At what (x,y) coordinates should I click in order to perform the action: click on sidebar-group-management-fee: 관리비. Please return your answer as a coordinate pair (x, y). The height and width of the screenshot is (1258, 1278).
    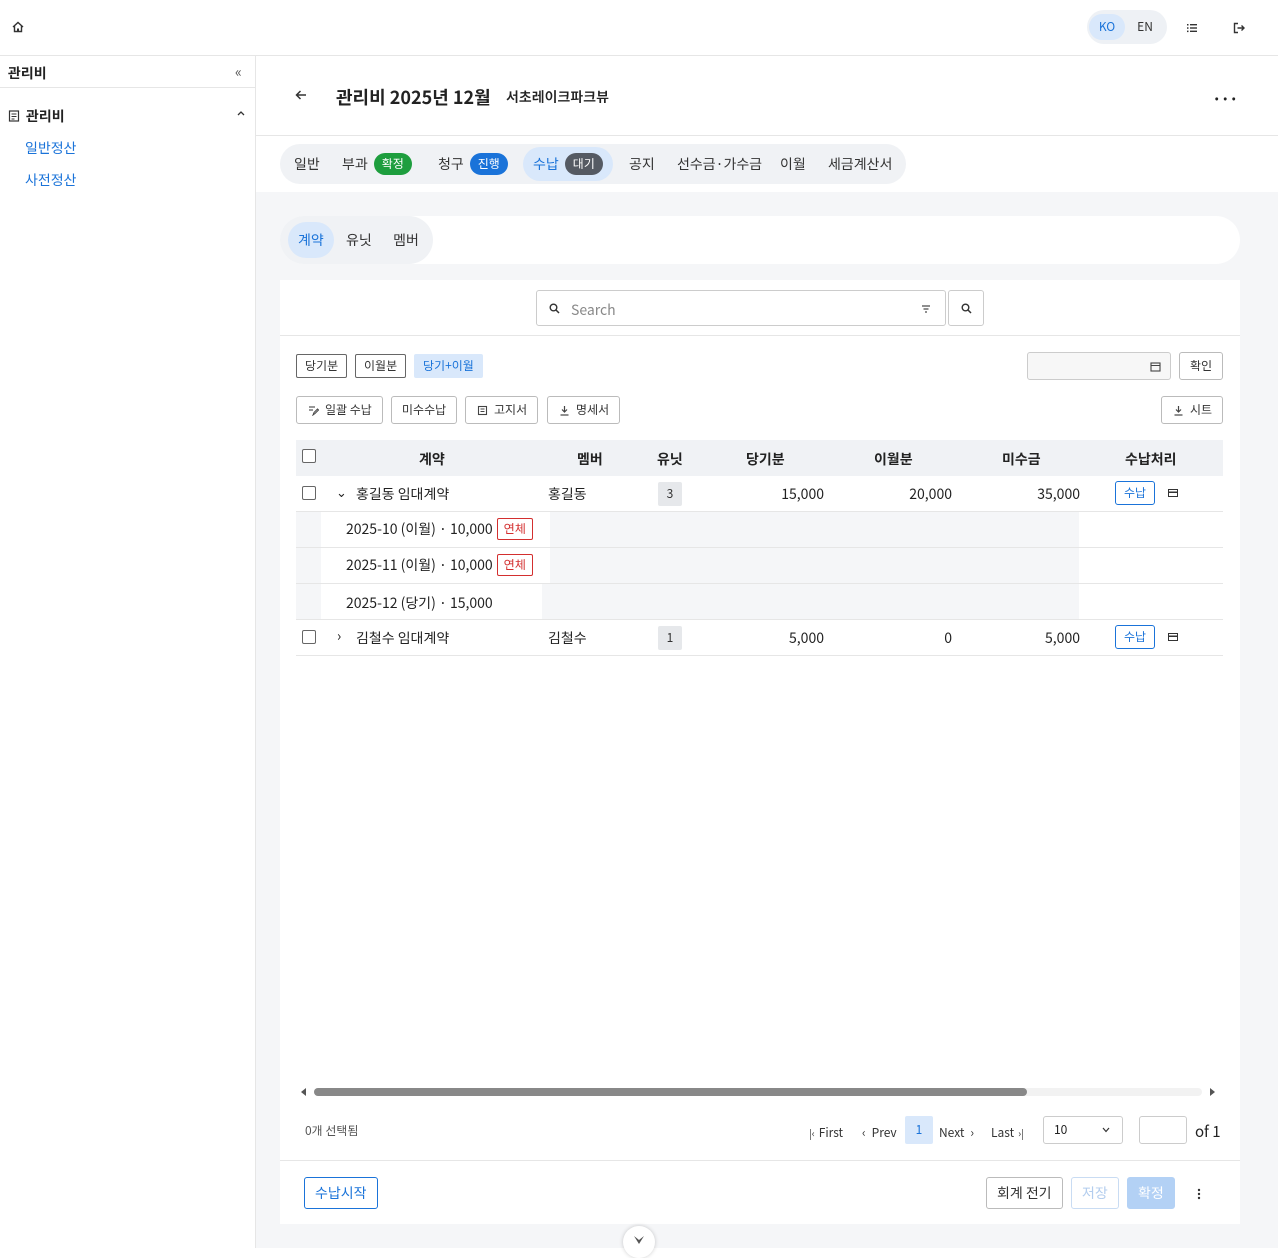
    Looking at the image, I should click on (36, 116).